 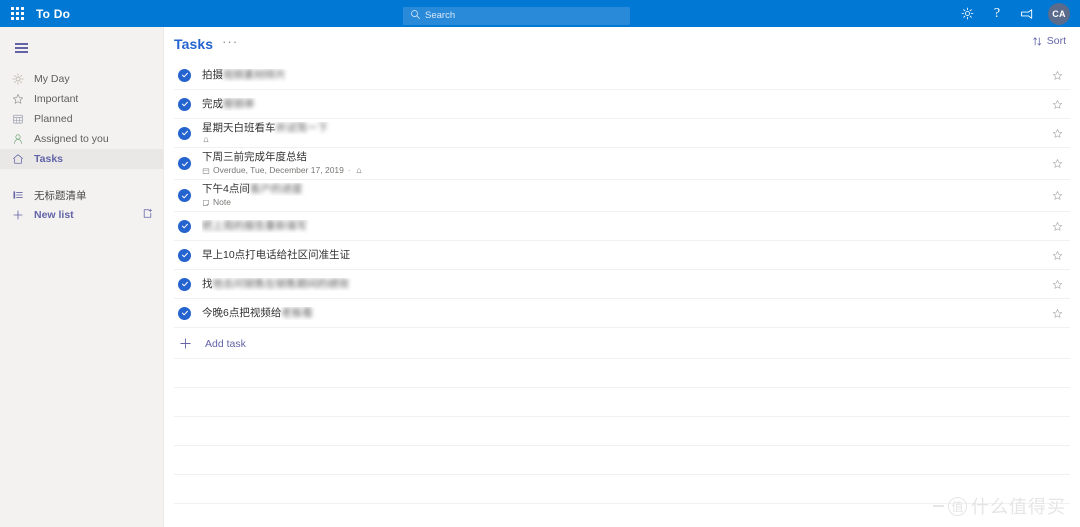 I want to click on sidebar-new-list-button: New list, so click(x=81, y=215).